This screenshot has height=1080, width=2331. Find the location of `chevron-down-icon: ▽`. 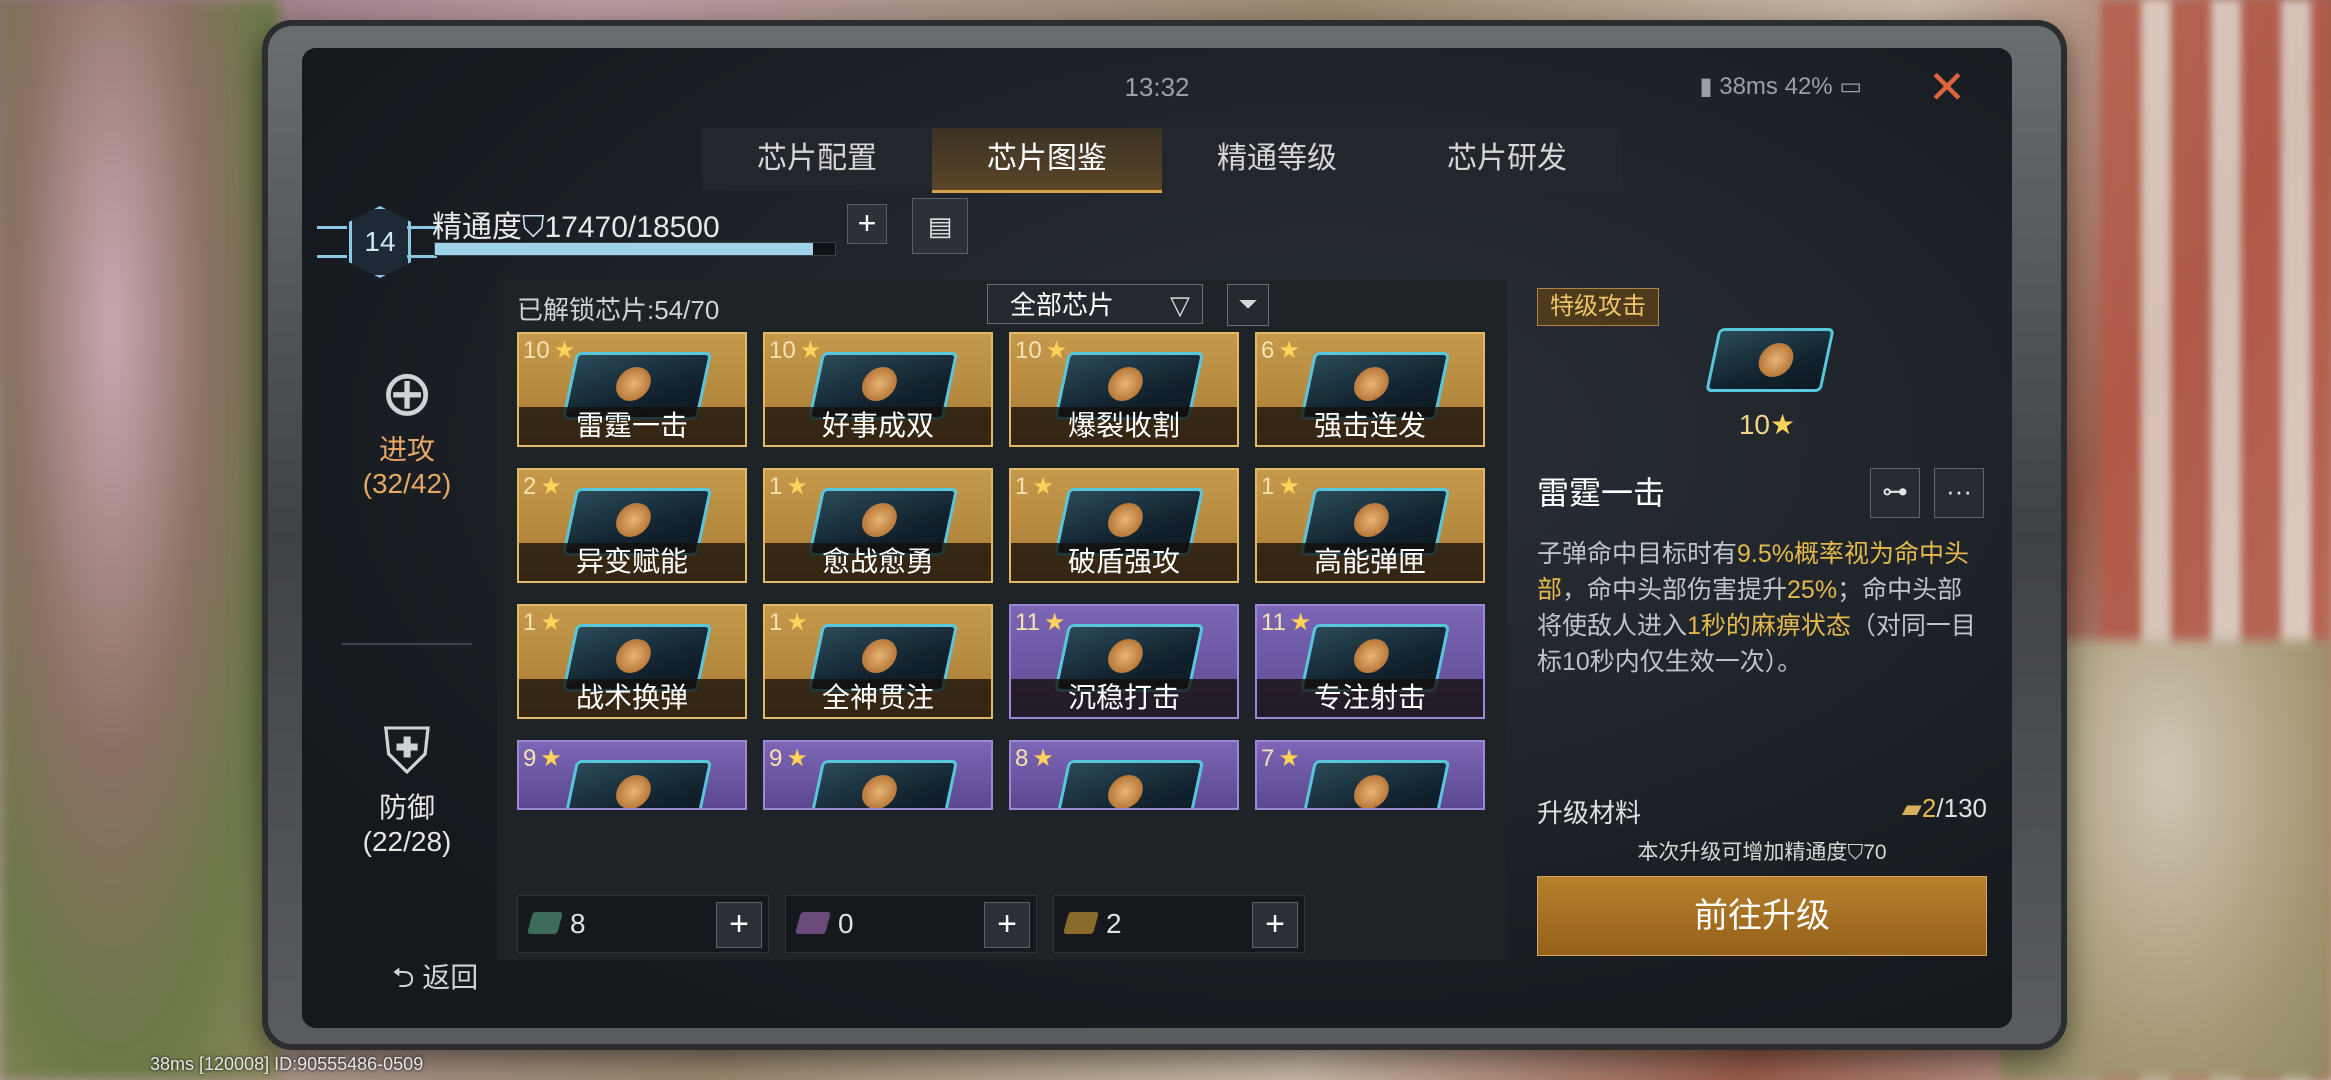

chevron-down-icon: ▽ is located at coordinates (1180, 305).